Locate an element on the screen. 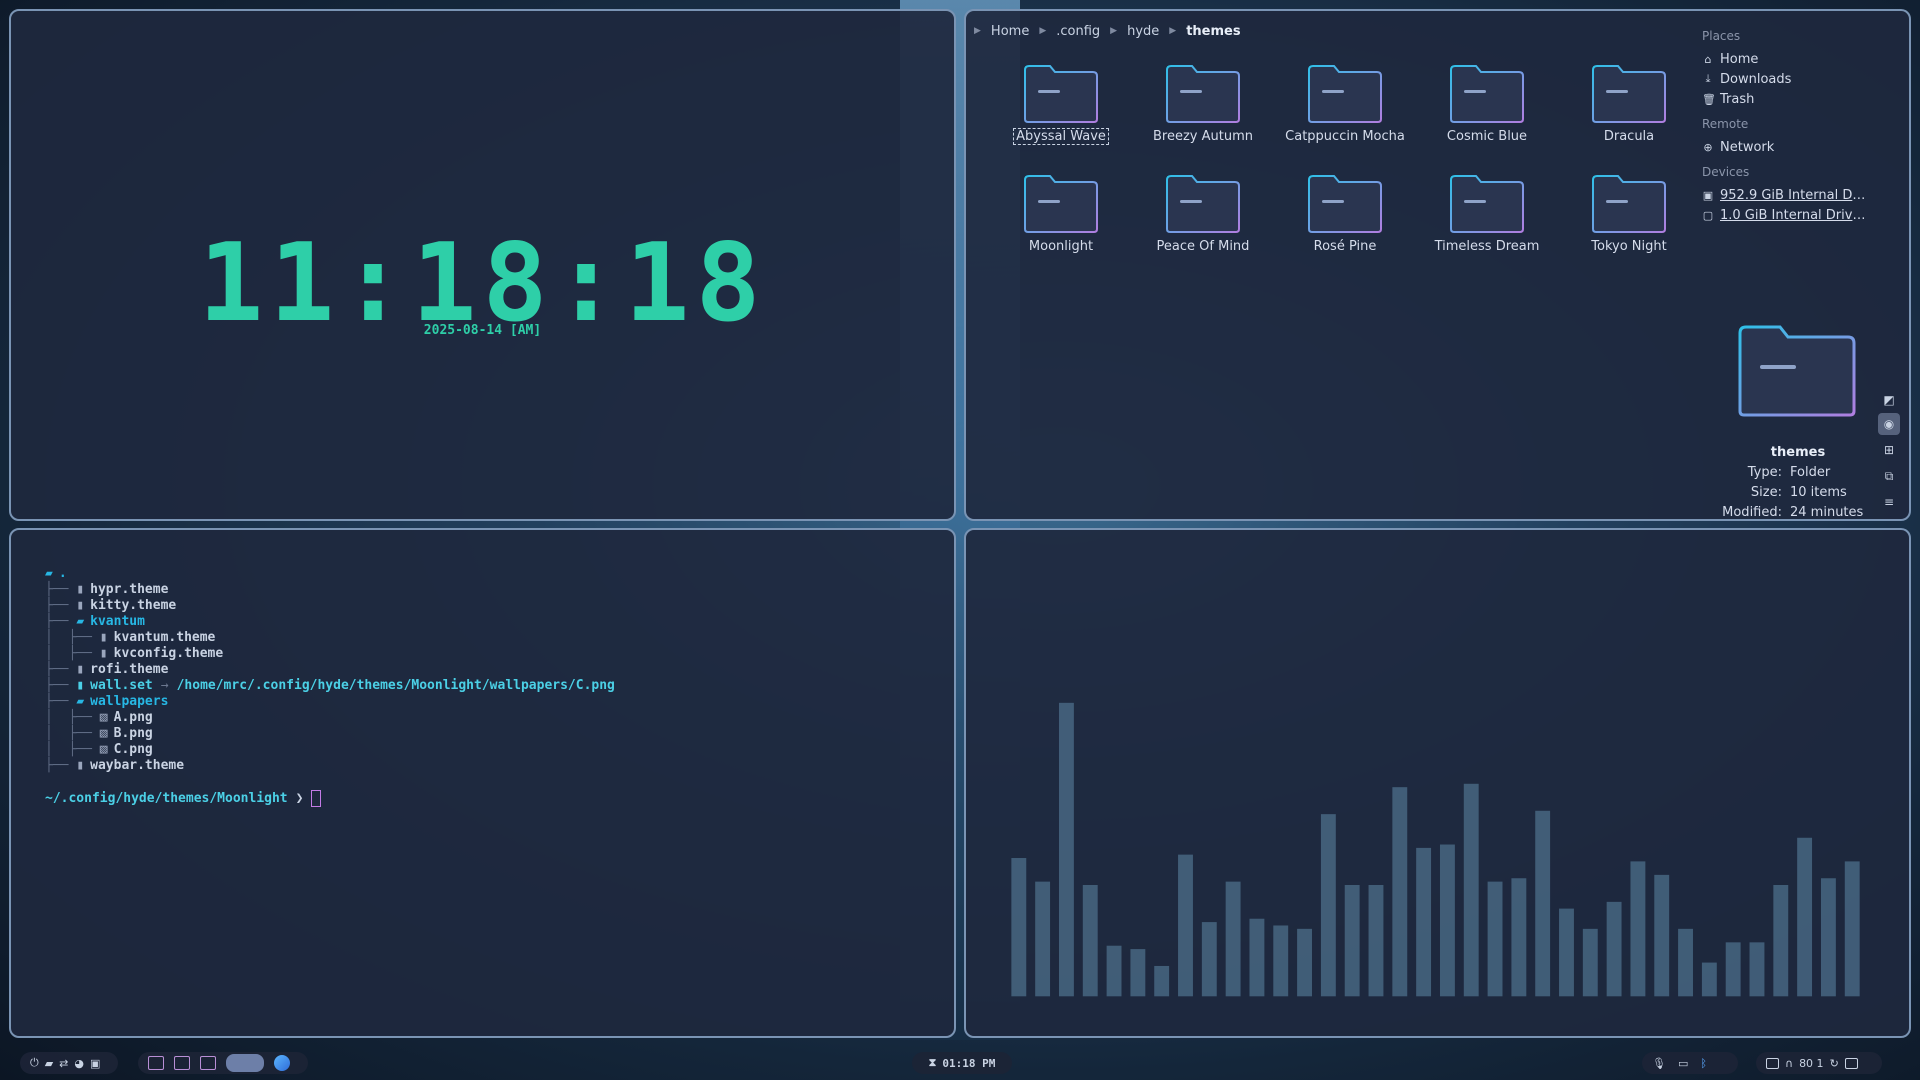  breadcrumb-hyde: hyde is located at coordinates (1143, 31).